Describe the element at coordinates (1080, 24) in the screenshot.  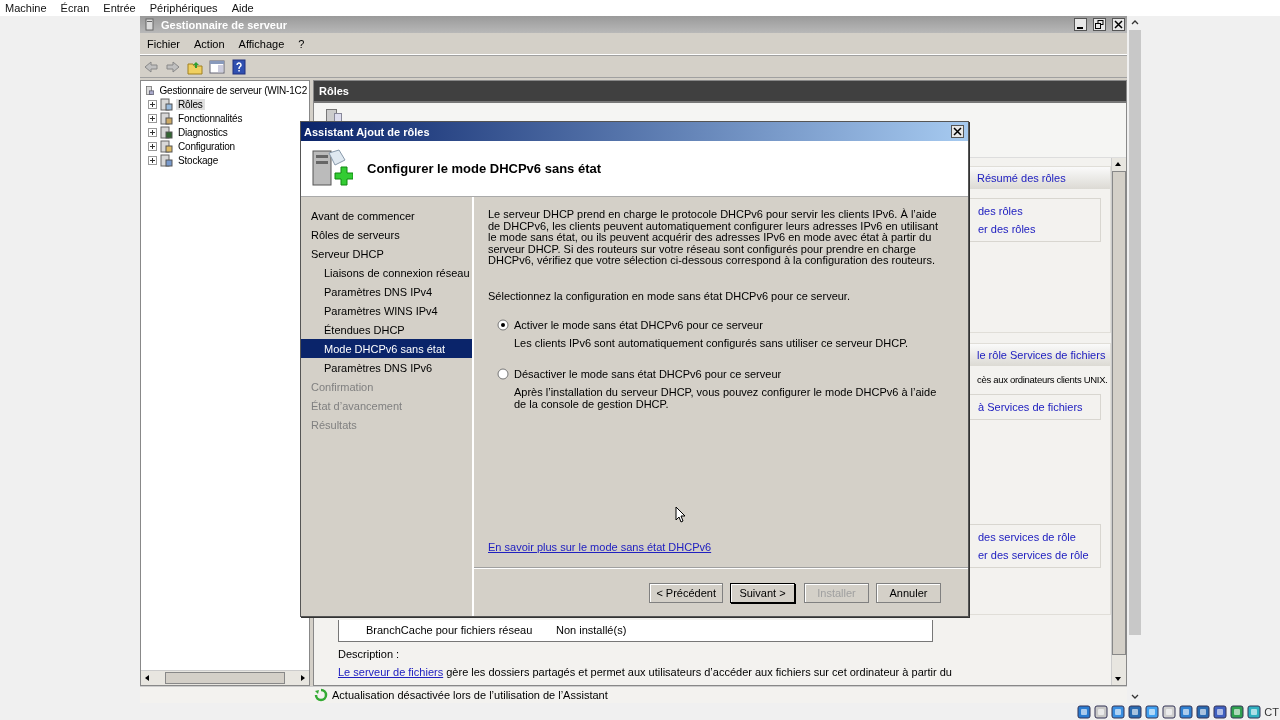
I see `minimize-button` at that location.